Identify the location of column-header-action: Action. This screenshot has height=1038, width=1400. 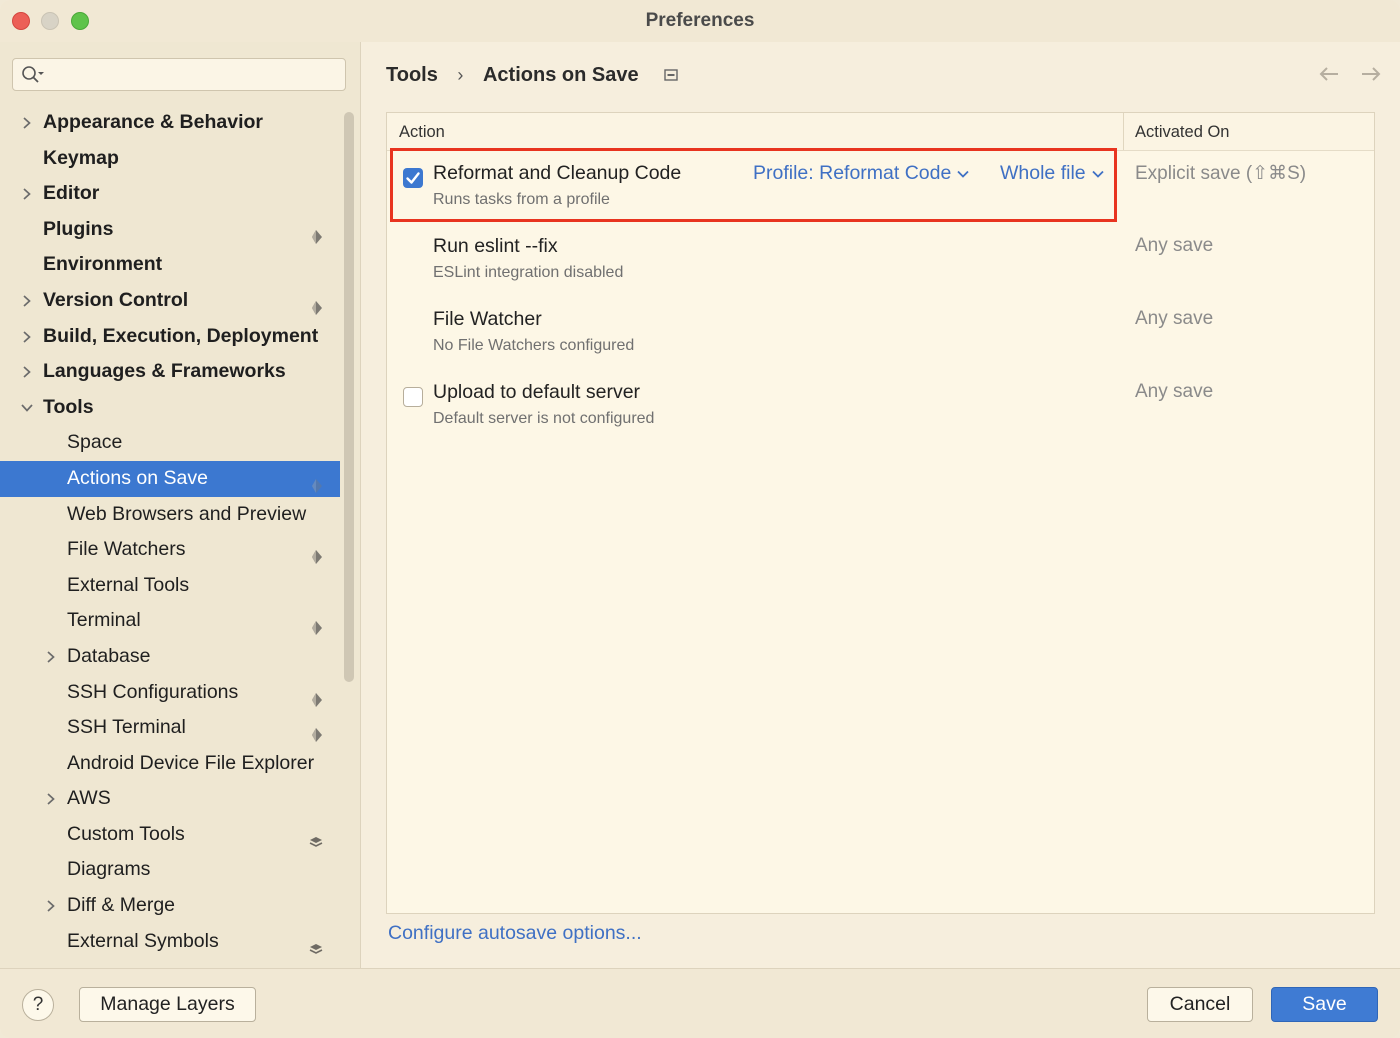
(422, 132).